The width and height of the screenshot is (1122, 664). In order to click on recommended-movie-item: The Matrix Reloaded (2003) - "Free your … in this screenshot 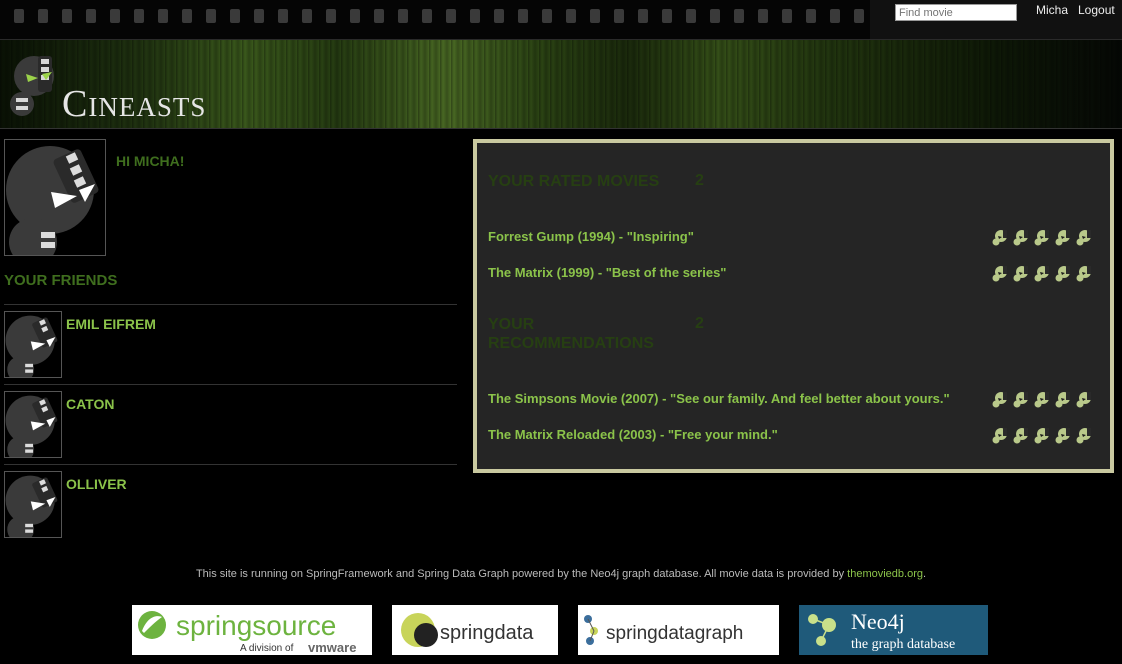, I will do `click(789, 437)`.